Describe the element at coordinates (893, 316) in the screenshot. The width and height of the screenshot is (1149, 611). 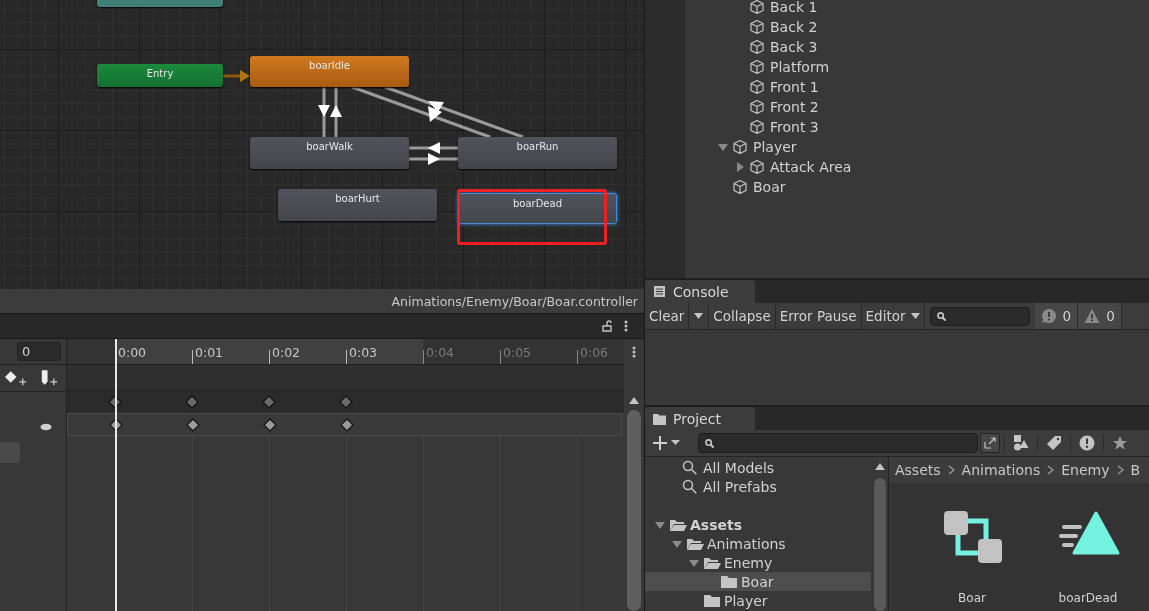
I see `dropdown-button: Editor` at that location.